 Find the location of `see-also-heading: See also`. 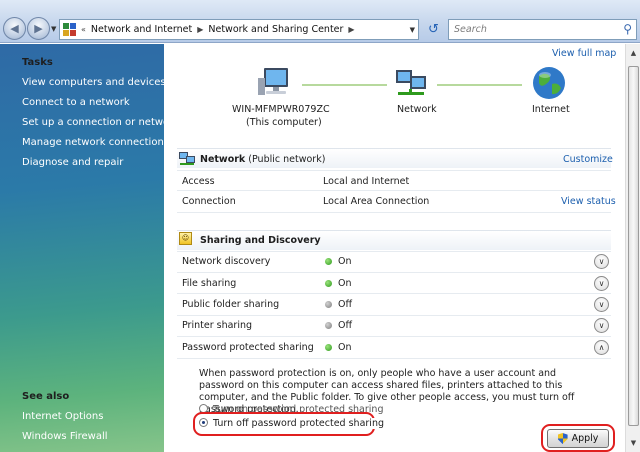

see-also-heading: See also is located at coordinates (46, 396).